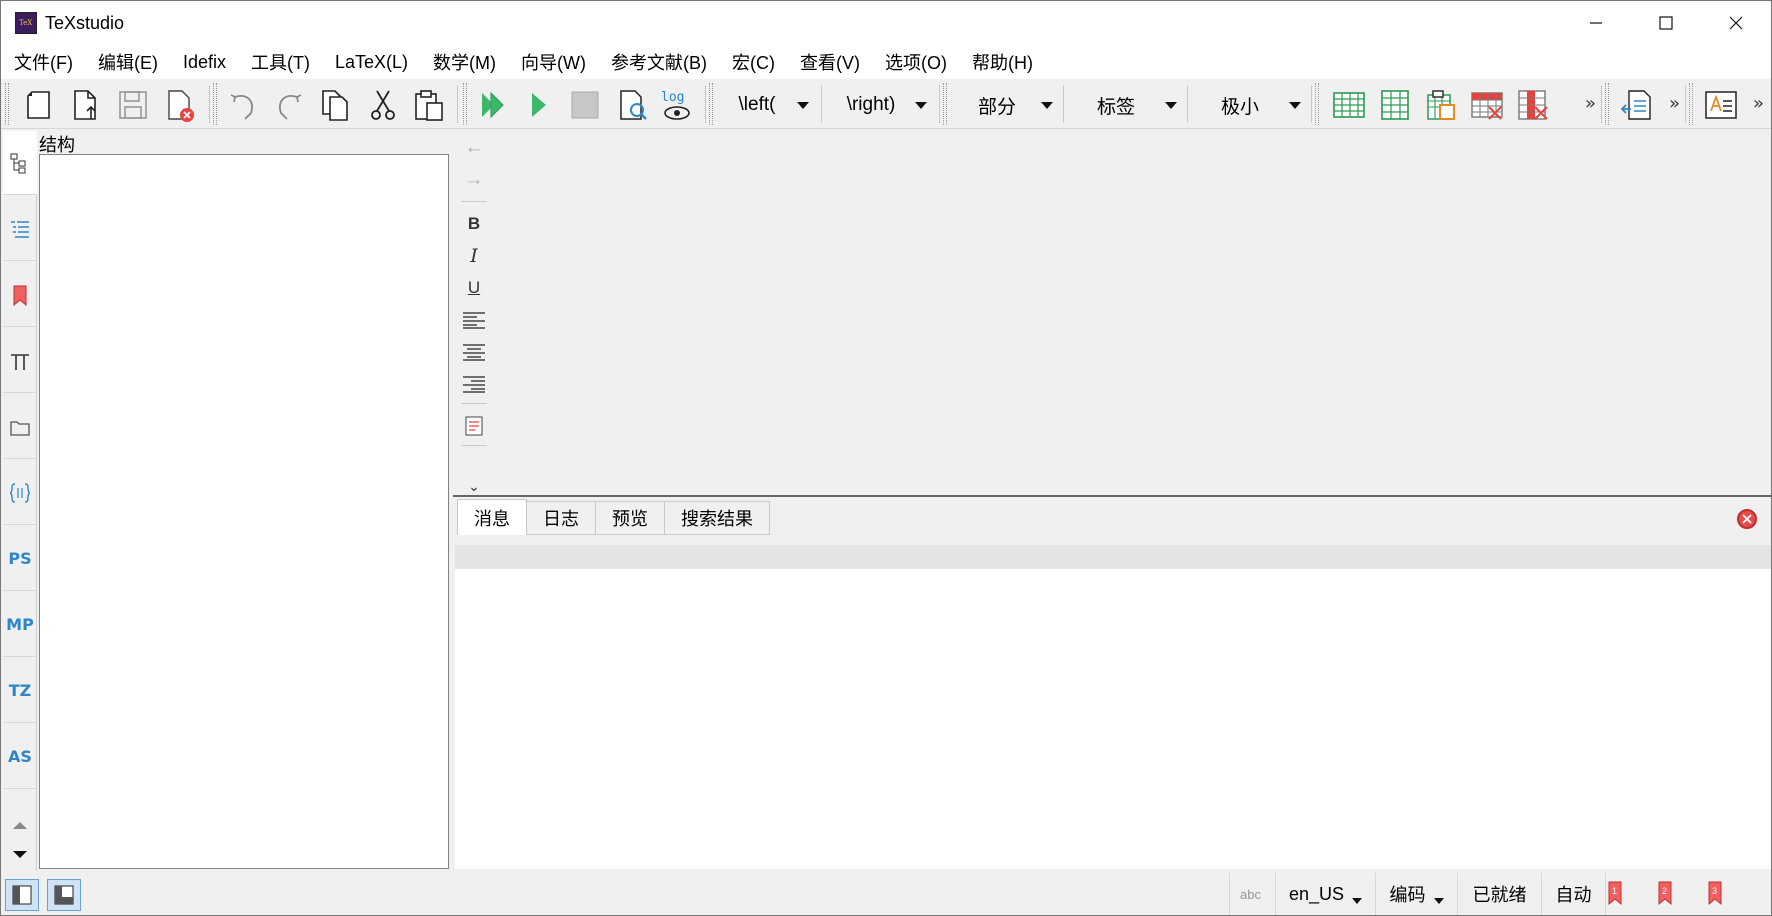 This screenshot has height=916, width=1772. Describe the element at coordinates (22, 895) in the screenshot. I see `toggle-sidebar-button` at that location.